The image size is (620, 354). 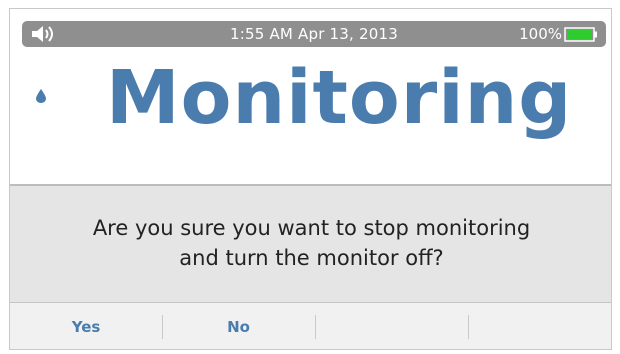 What do you see at coordinates (311, 258) in the screenshot?
I see `confirm-message-line2: and turn the monitor off?` at bounding box center [311, 258].